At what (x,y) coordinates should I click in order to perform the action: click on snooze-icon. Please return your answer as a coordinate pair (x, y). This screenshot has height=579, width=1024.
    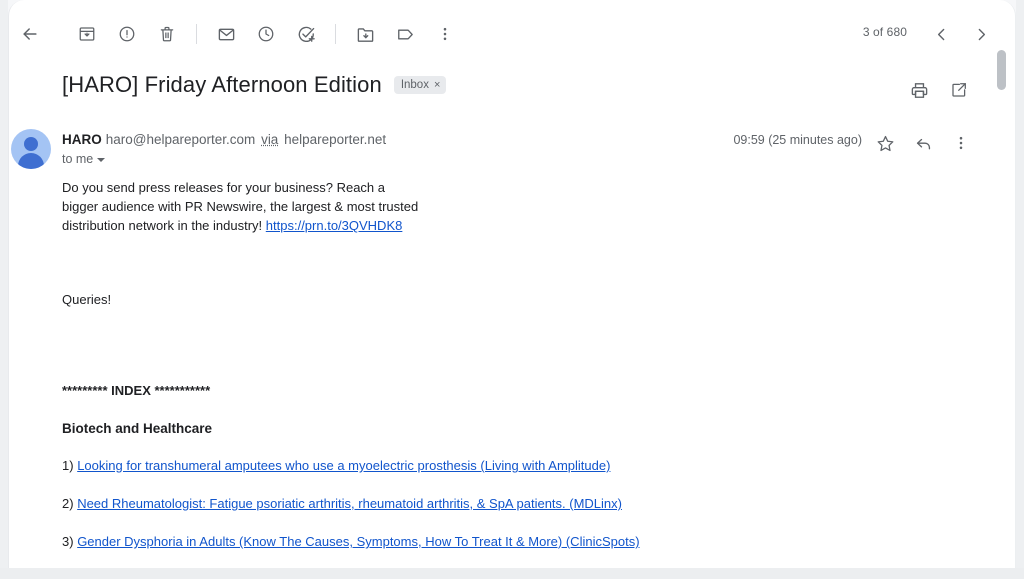
    Looking at the image, I should click on (266, 34).